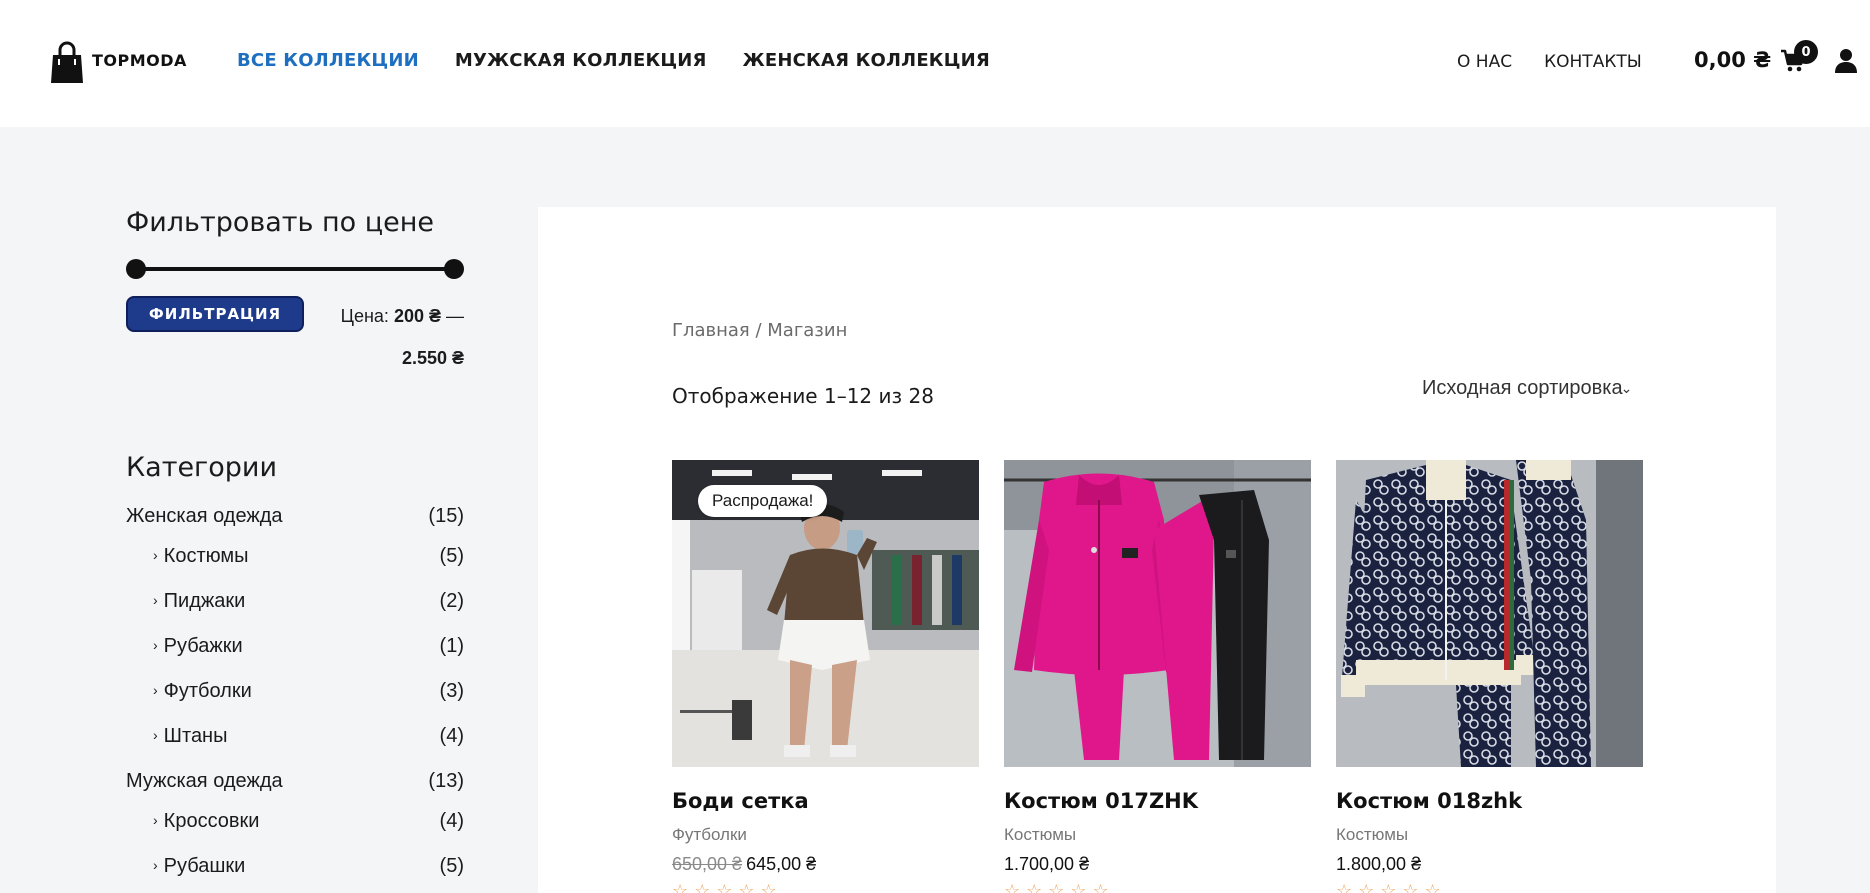  Describe the element at coordinates (295, 736) in the screenshot. I see `category-item-pants: › Штаны (4)` at that location.